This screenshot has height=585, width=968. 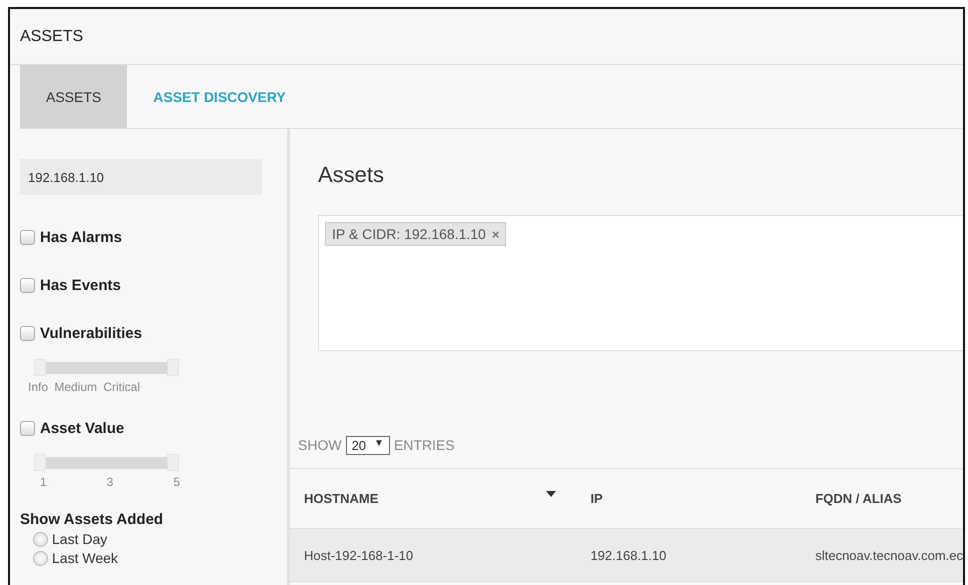 I want to click on table-cell: Host-192-168-1-10, so click(x=433, y=555).